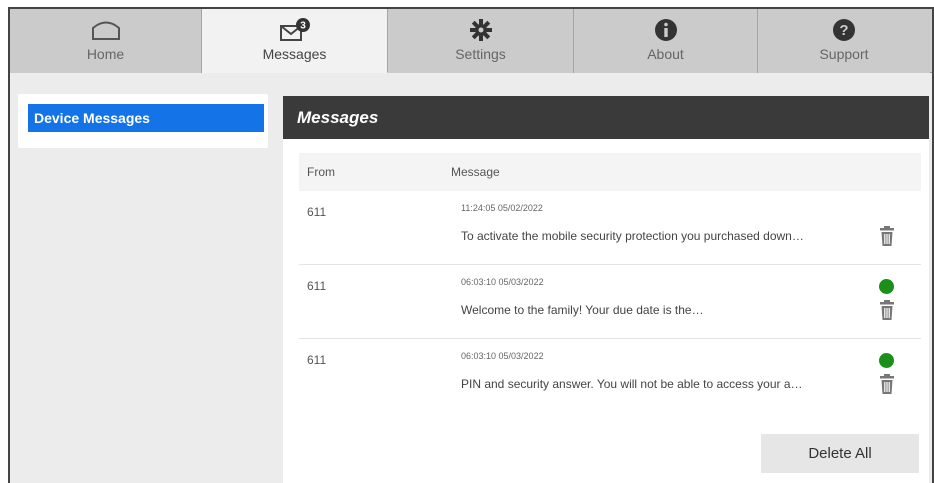  I want to click on messages-icon: 3, so click(295, 30).